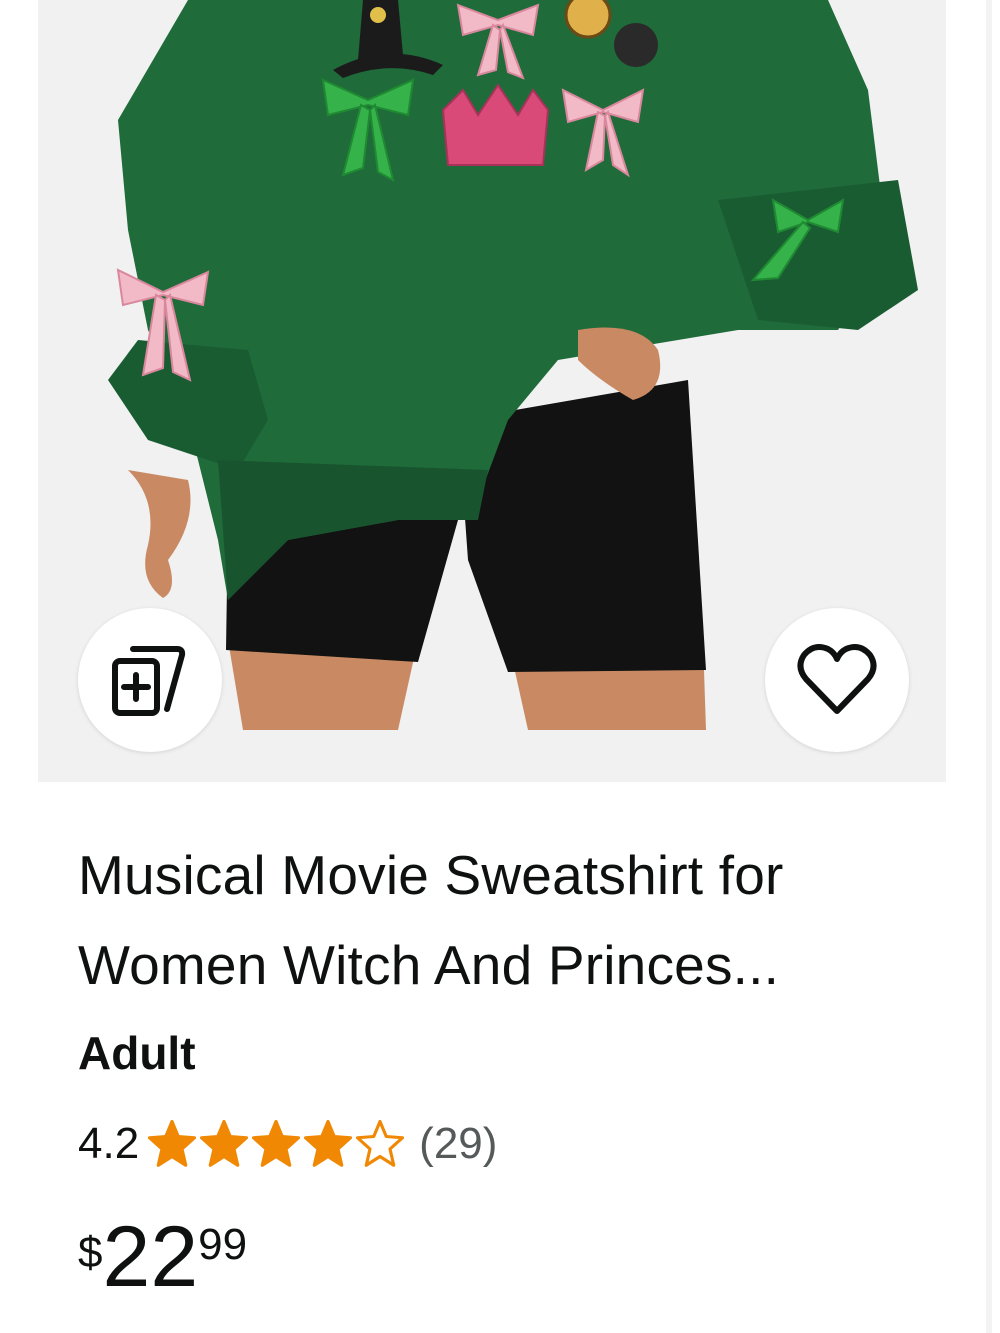 The width and height of the screenshot is (1000, 1333). I want to click on star-rating, so click(276, 1144).